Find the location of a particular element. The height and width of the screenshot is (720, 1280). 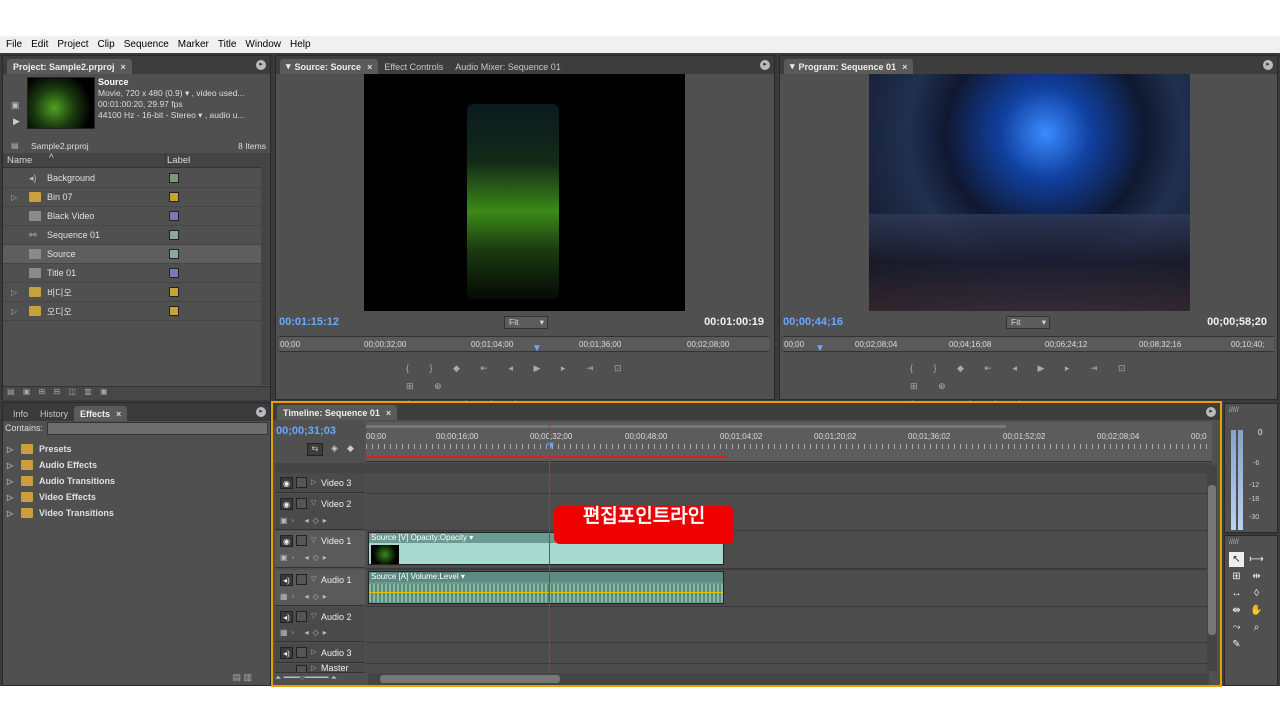

audio-clip: Source [A] Volume:Level ▾ is located at coordinates (546, 587).